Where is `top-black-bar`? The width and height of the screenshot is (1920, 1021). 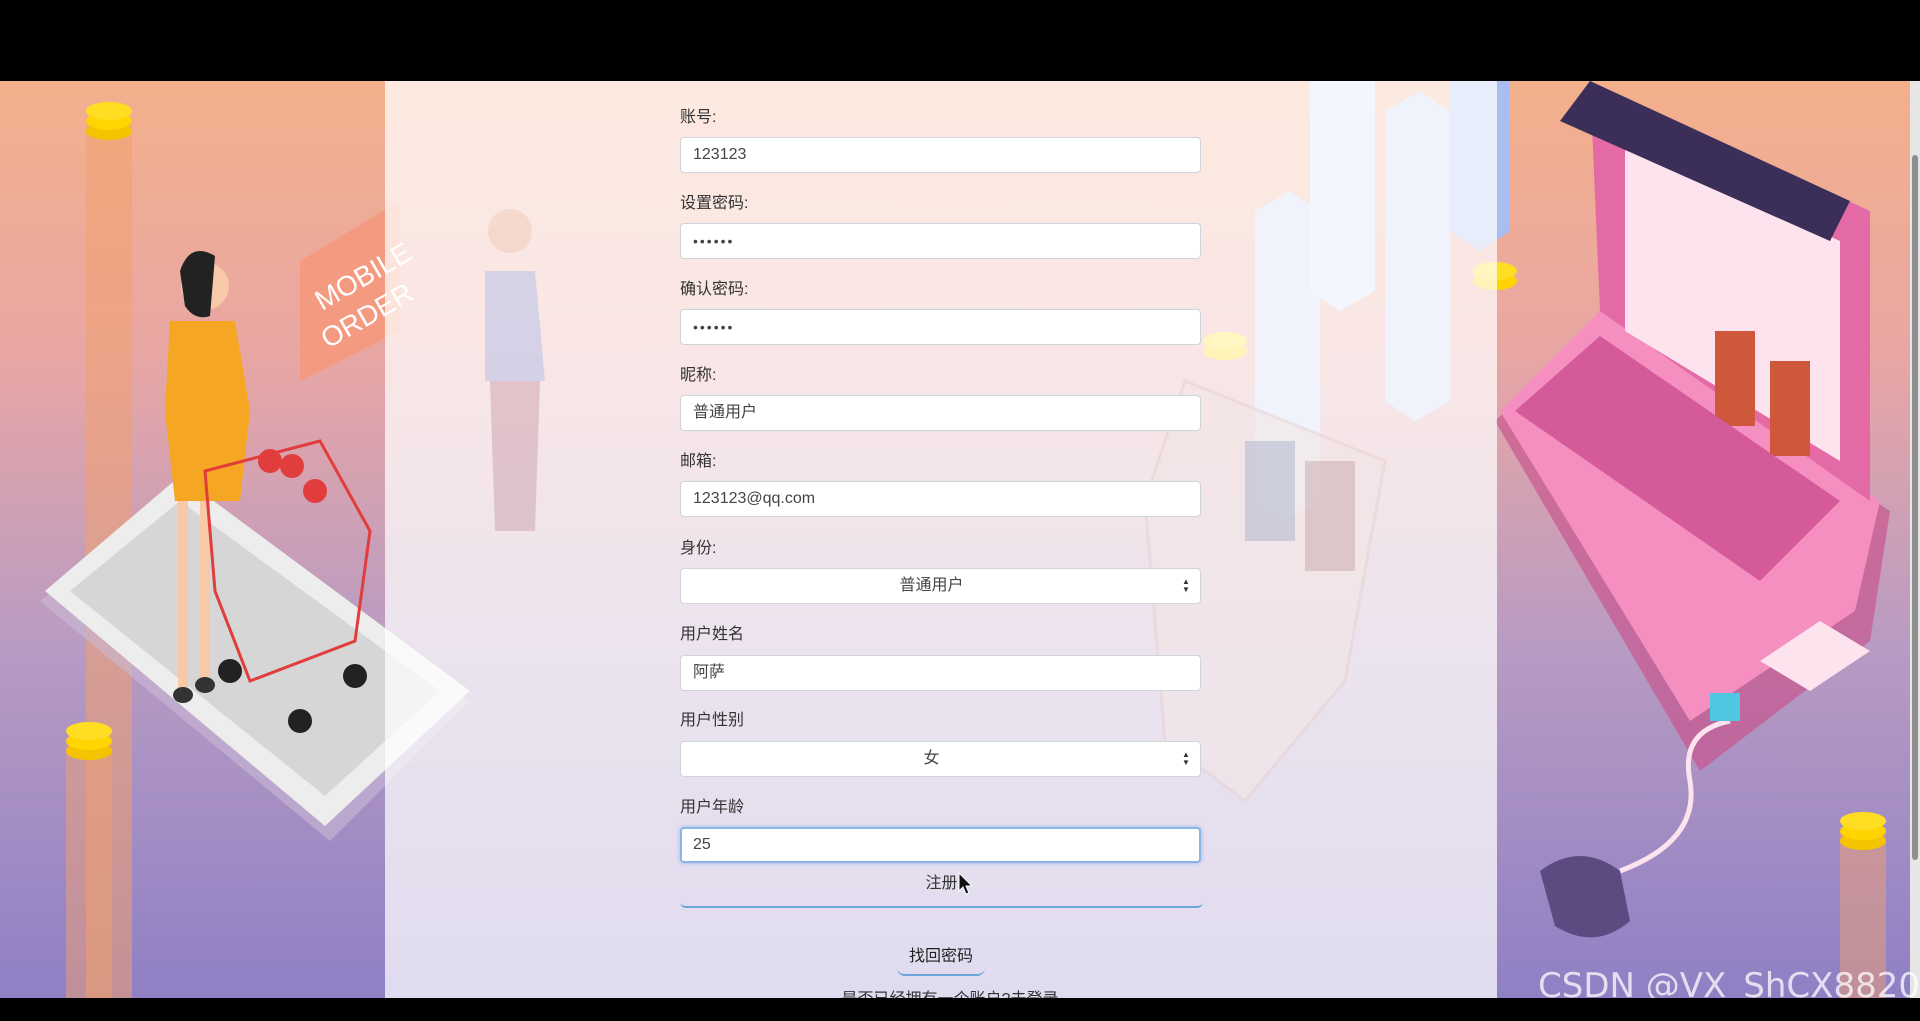
top-black-bar is located at coordinates (960, 40).